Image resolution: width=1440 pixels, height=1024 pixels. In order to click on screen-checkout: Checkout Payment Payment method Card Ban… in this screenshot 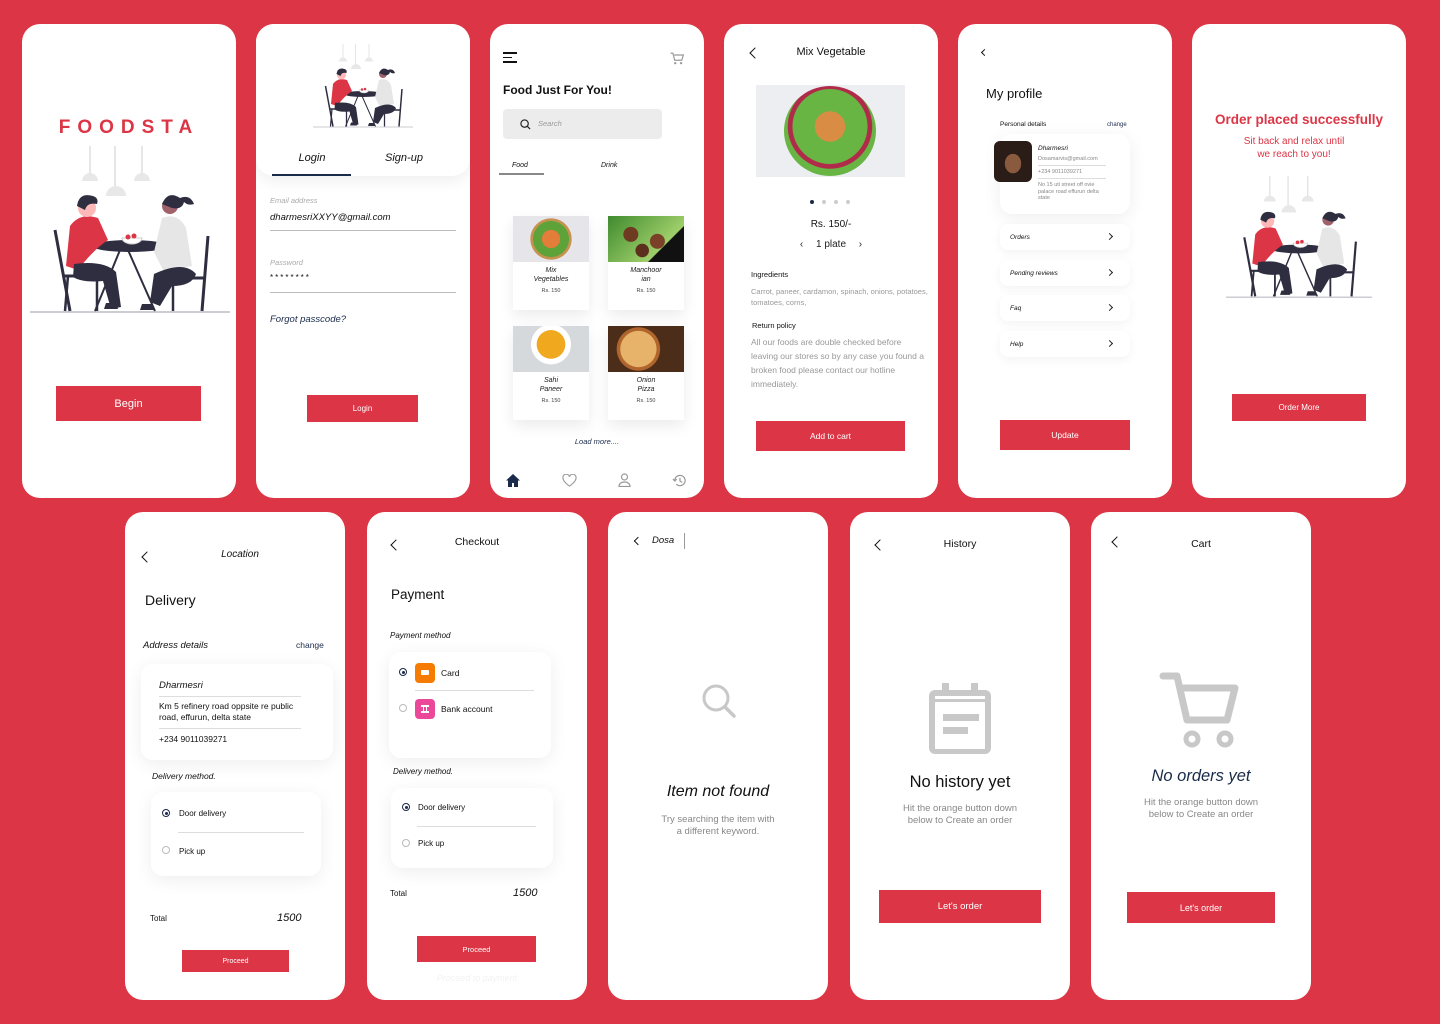, I will do `click(477, 756)`.